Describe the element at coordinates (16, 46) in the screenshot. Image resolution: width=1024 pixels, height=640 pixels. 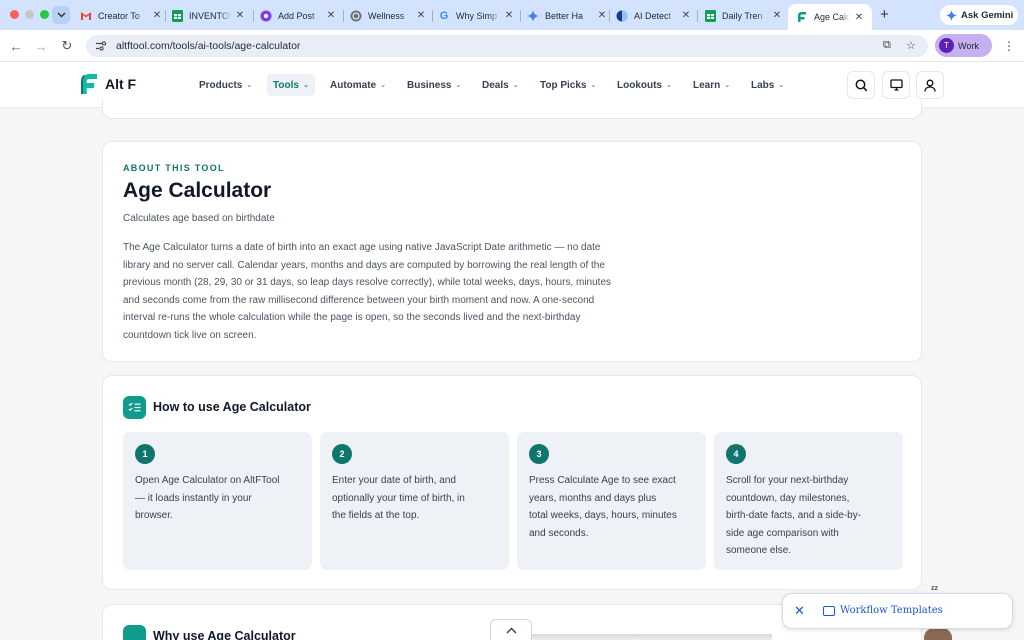
I see `back-button: ←` at that location.